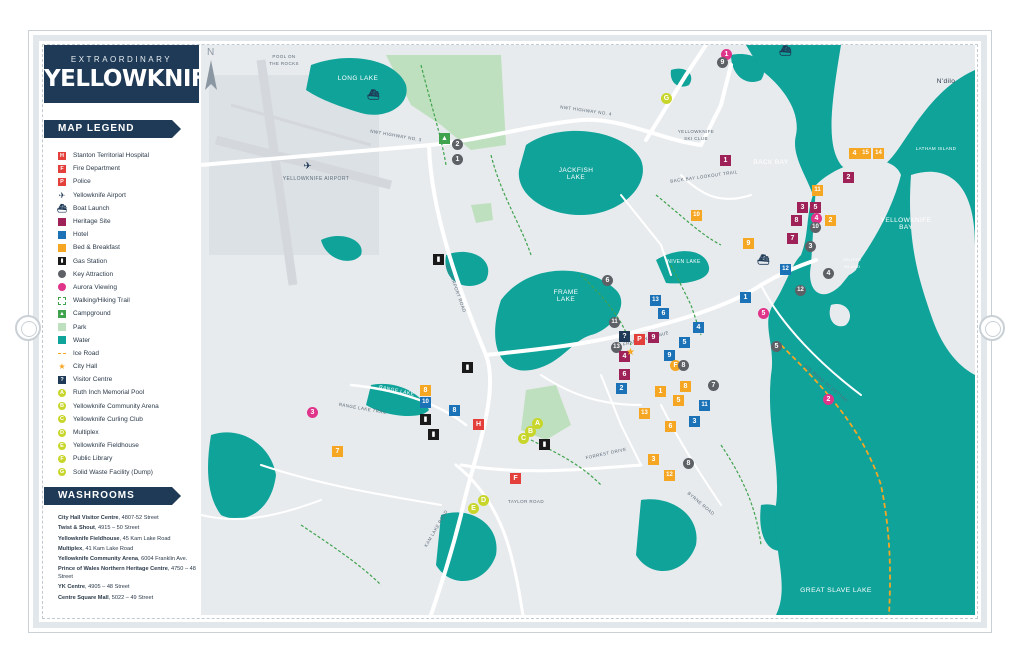 The height and width of the screenshot is (660, 1020). I want to click on label-airport: YELLOWKNIFE AIRPORT, so click(316, 179).